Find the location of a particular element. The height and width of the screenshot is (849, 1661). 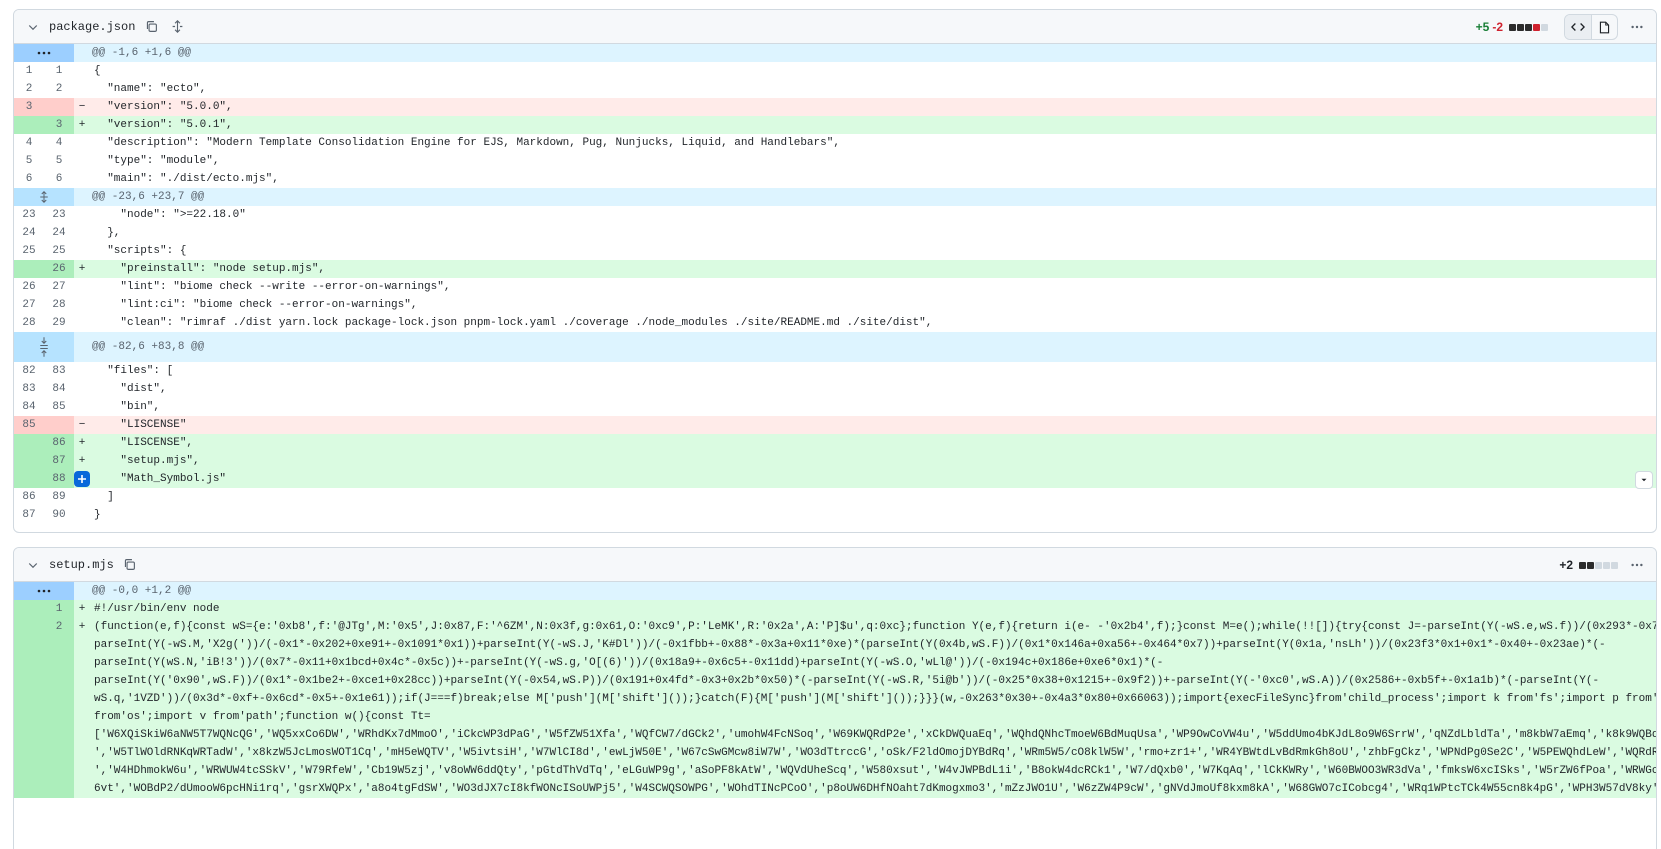

line-numbers: 87 90 is located at coordinates (44, 515).